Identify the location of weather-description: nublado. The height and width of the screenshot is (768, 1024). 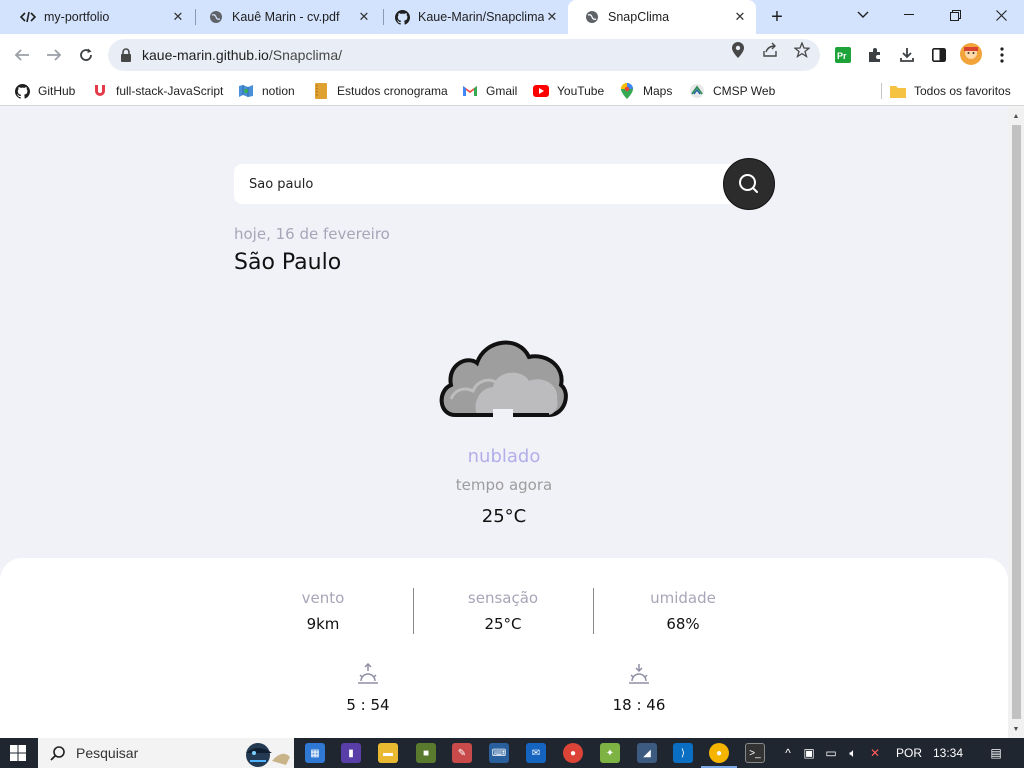
(504, 456).